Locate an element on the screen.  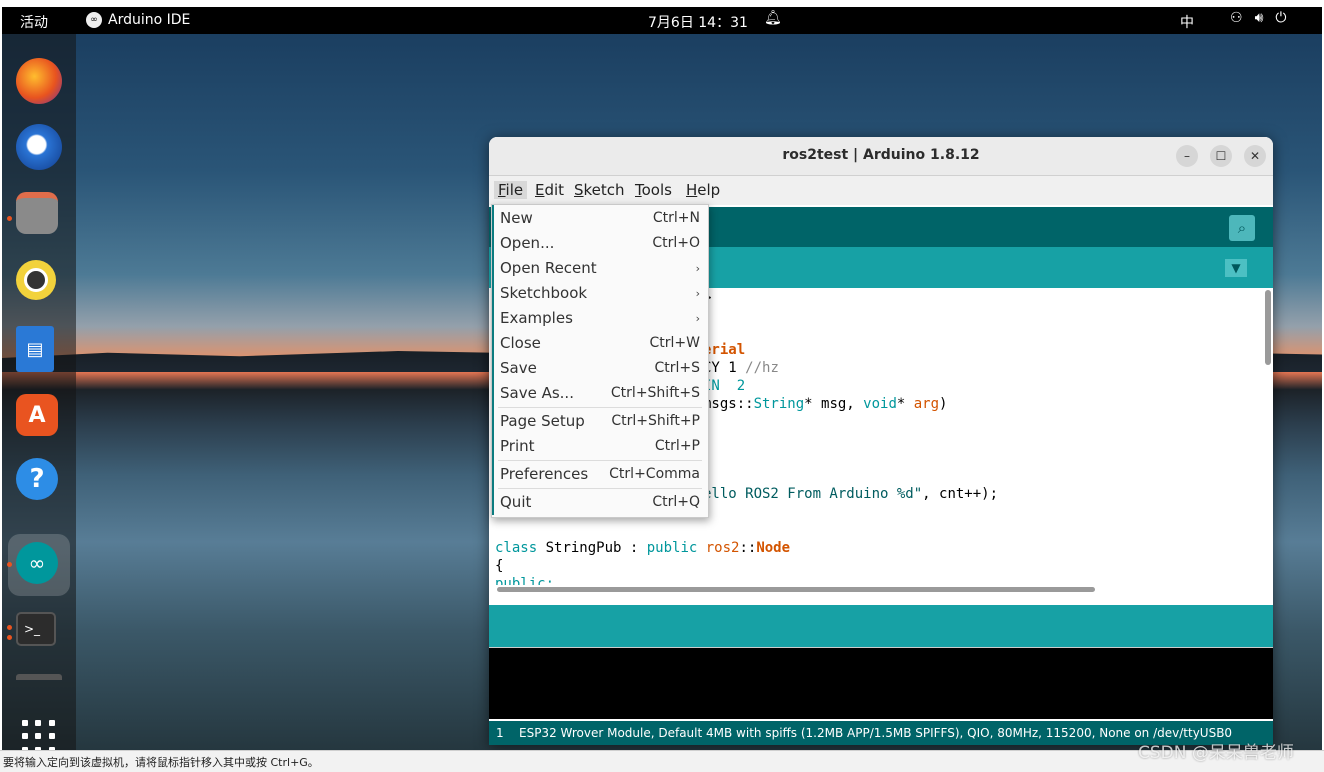
menu-item-open-recent: Open Recent › is located at coordinates (600, 268).